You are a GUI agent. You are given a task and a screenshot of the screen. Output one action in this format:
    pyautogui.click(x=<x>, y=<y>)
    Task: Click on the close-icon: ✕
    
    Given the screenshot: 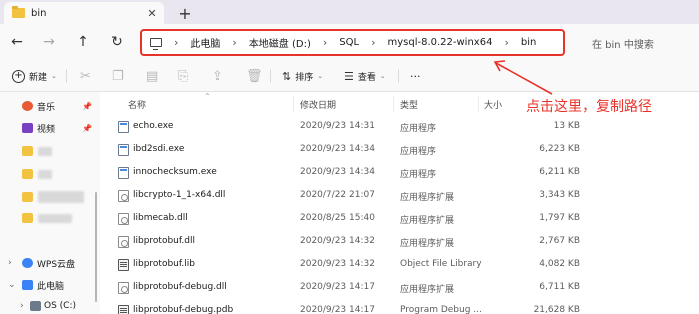 What is the action you would take?
    pyautogui.click(x=152, y=13)
    